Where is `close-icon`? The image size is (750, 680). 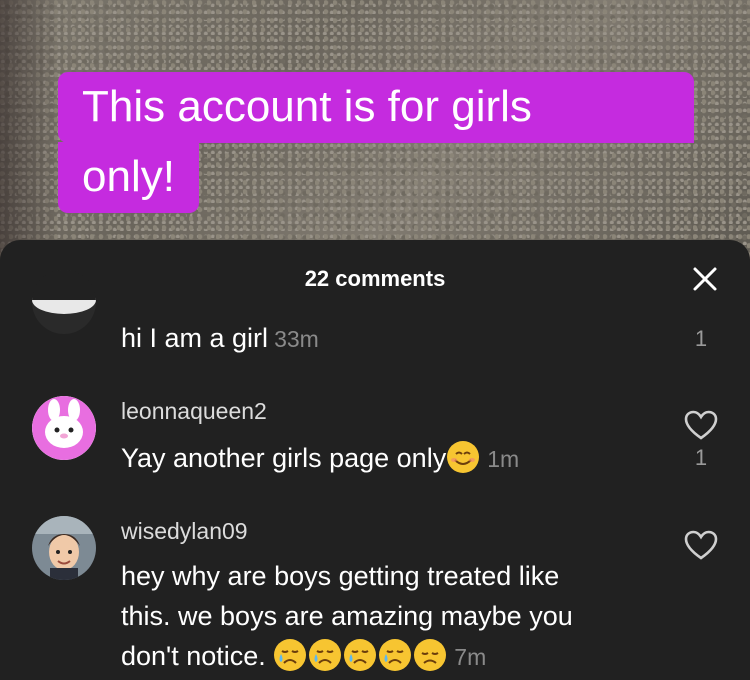
close-icon is located at coordinates (705, 279).